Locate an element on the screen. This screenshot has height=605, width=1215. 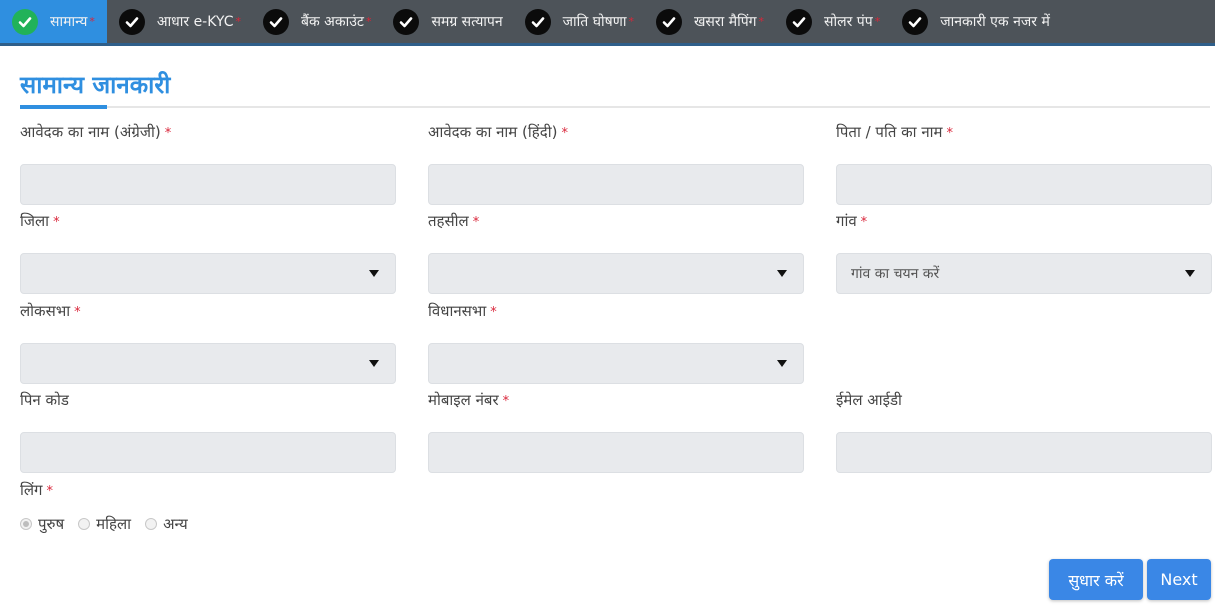
step-khasra-mapping: खसरा मैपिंग * is located at coordinates (709, 21).